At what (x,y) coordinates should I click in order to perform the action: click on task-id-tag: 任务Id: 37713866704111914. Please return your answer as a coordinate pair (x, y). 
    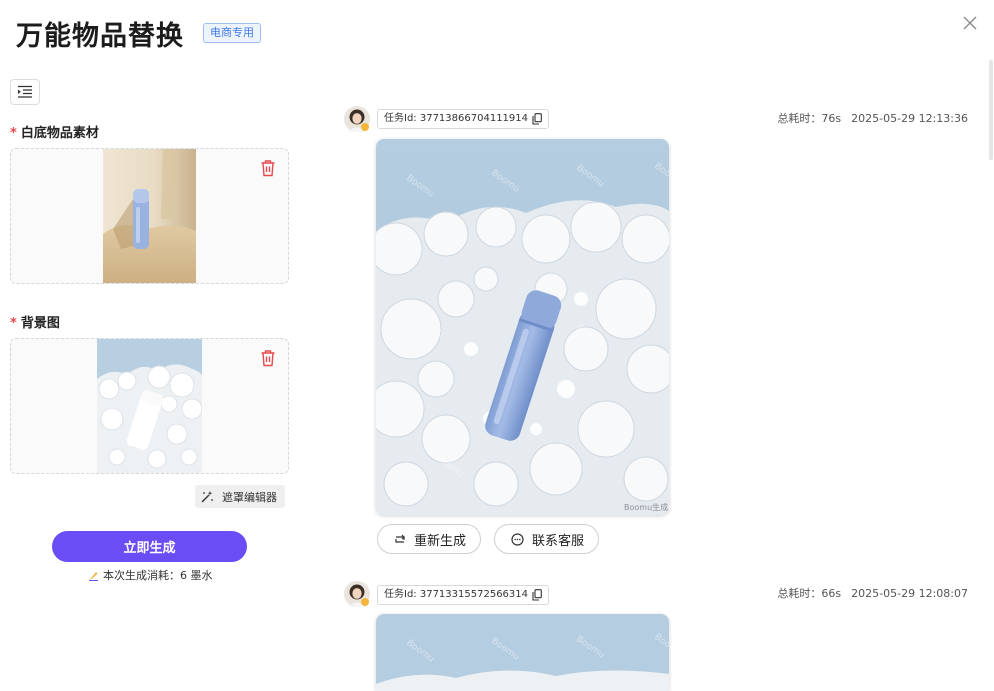
    Looking at the image, I should click on (463, 119).